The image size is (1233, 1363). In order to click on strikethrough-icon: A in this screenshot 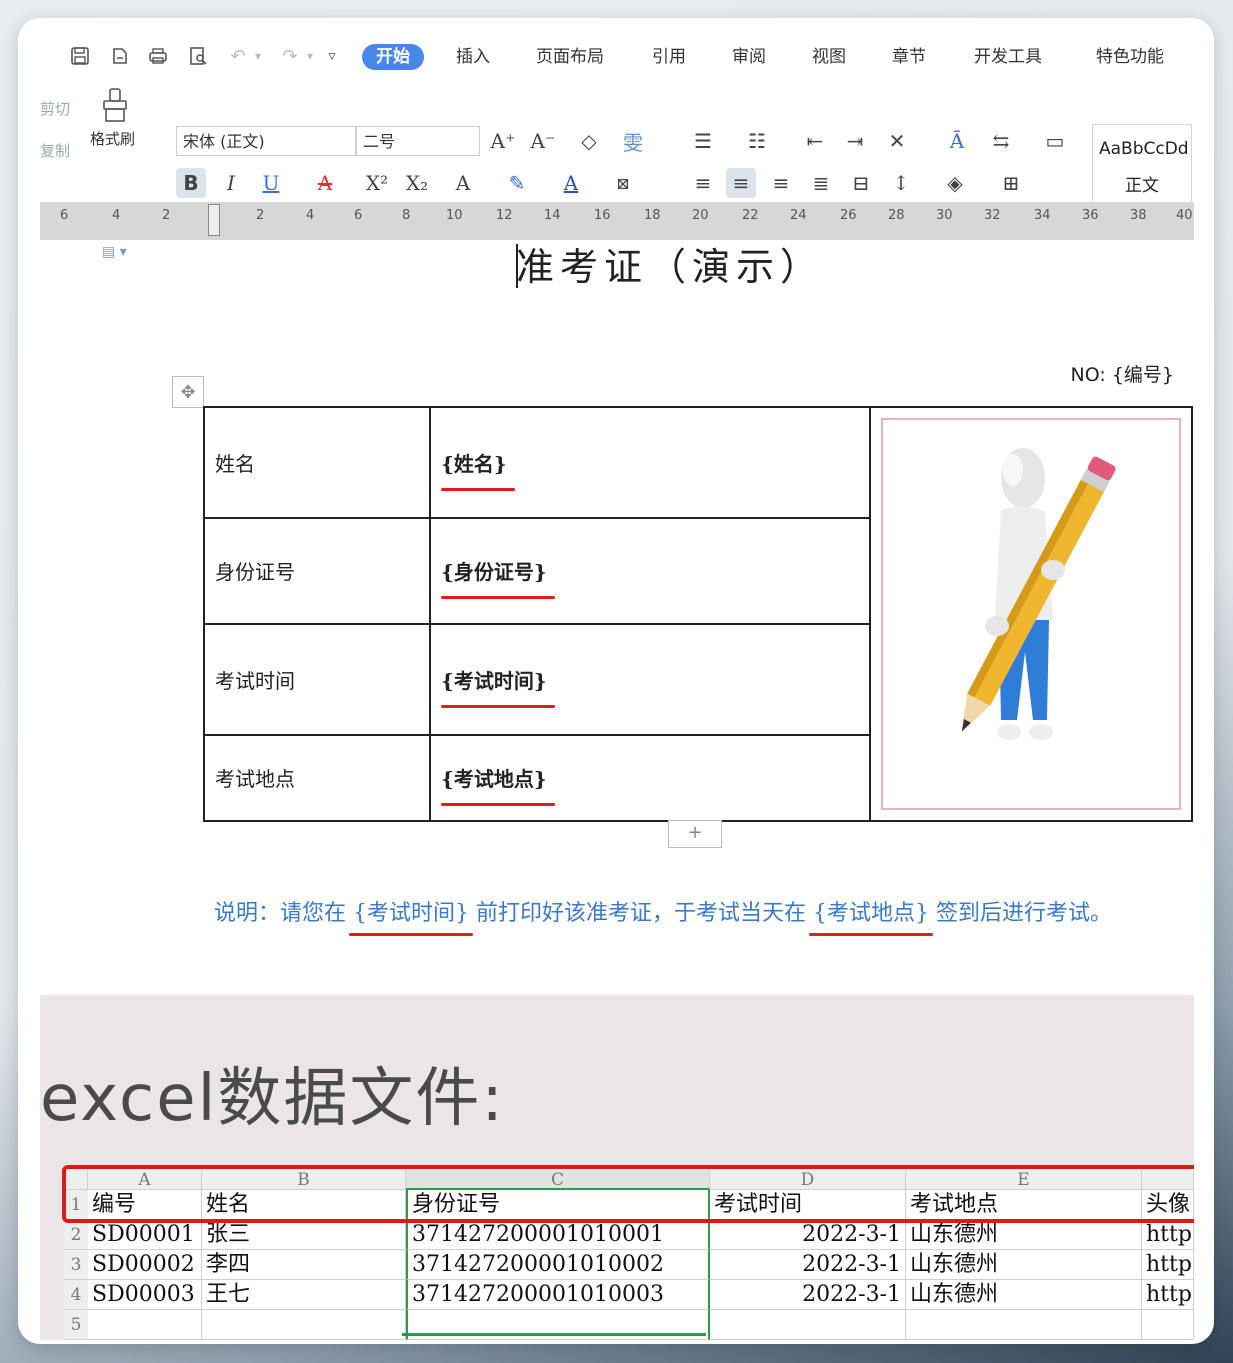, I will do `click(325, 183)`.